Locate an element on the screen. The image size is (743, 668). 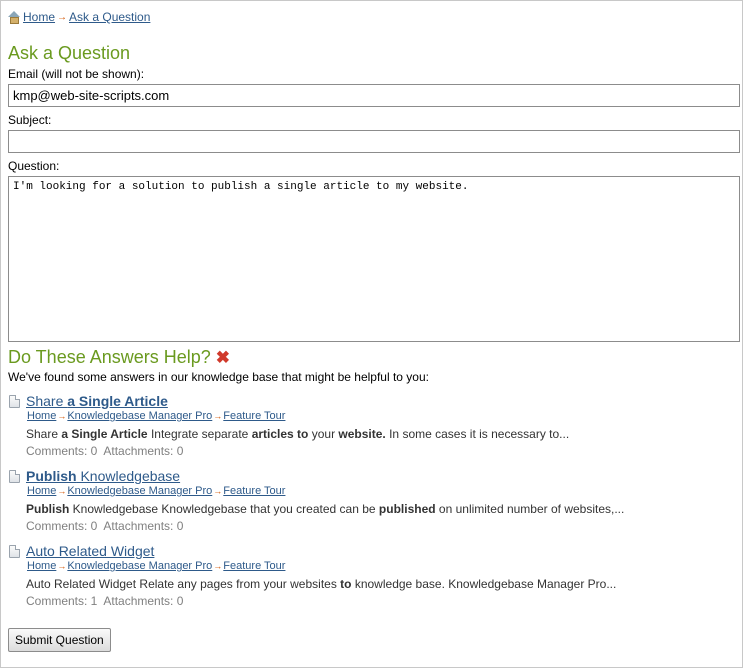
answer-title-part: a Single Article is located at coordinates (117, 401).